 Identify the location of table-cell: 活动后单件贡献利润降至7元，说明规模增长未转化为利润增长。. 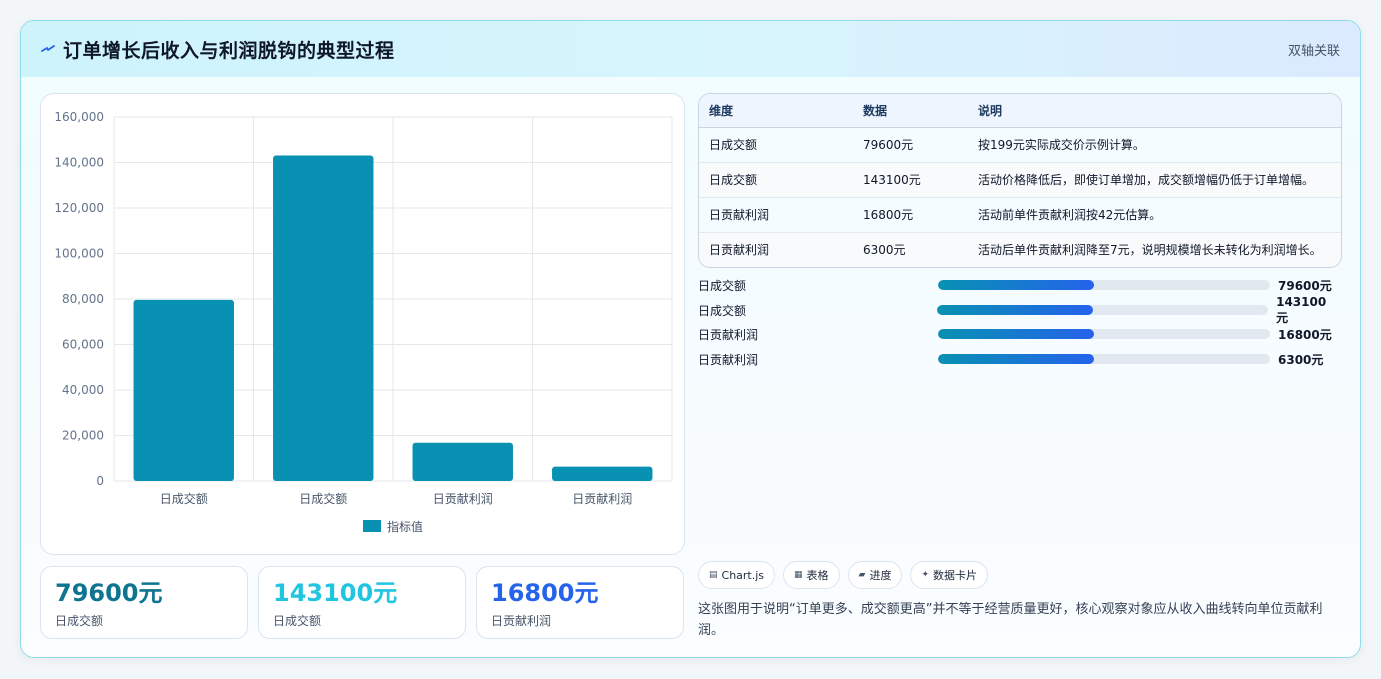
(1150, 250).